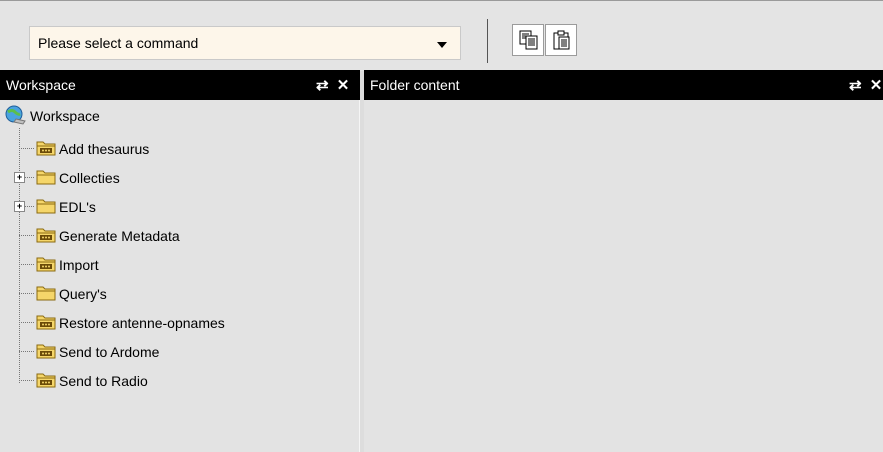 This screenshot has width=883, height=452. Describe the element at coordinates (65, 116) in the screenshot. I see `tree-root-label: Workspace` at that location.